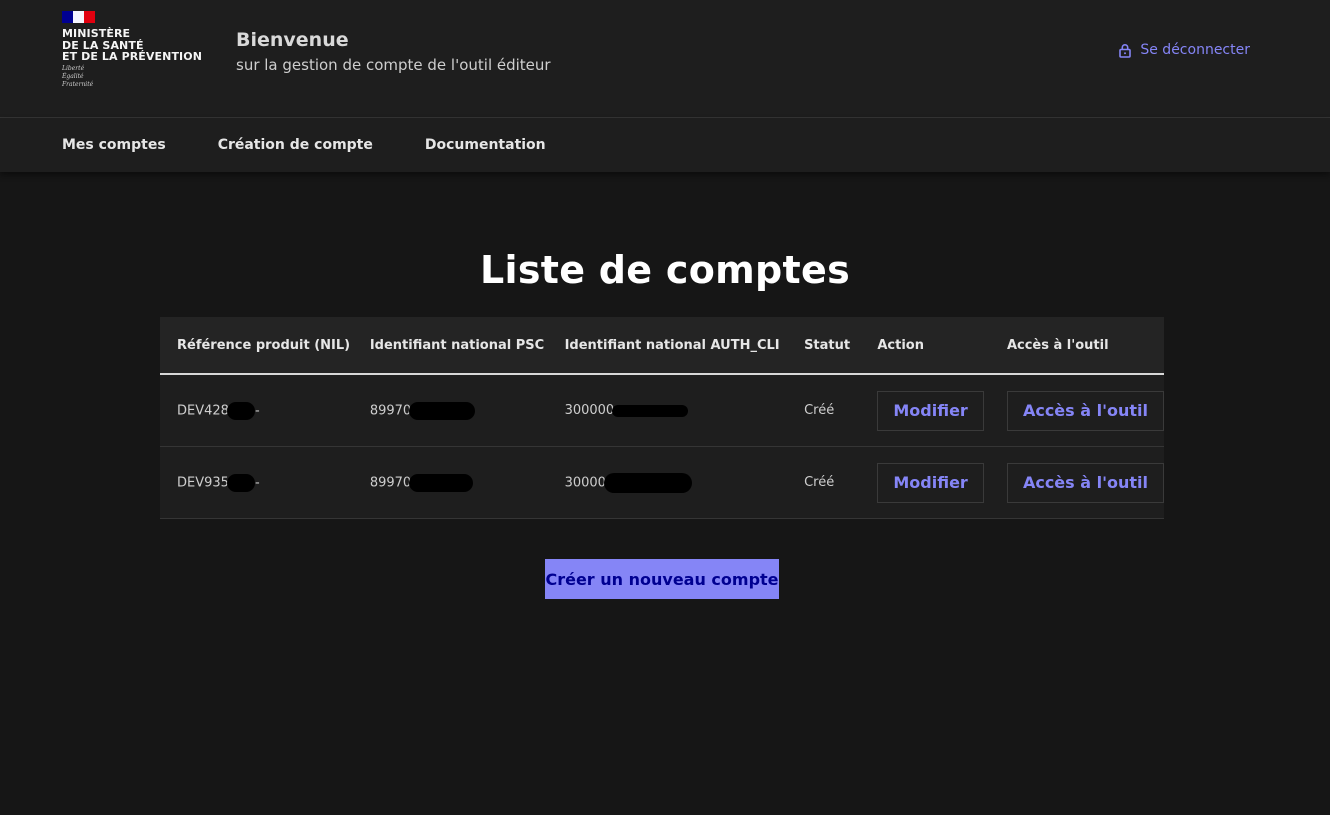  I want to click on column-header-access: Accès à l'outil, so click(1076, 346).